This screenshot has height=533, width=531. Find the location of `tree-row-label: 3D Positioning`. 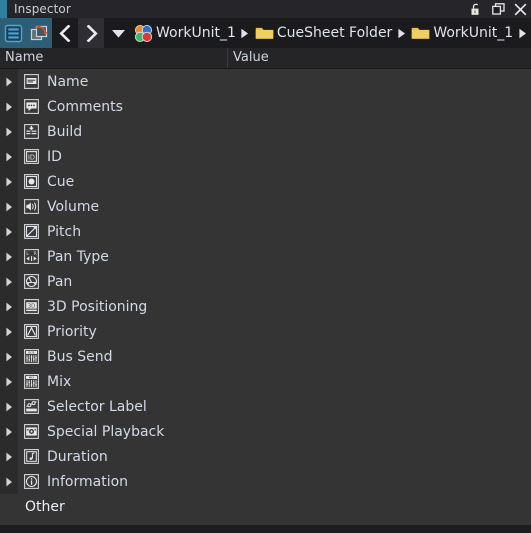

tree-row-label: 3D Positioning is located at coordinates (97, 306).